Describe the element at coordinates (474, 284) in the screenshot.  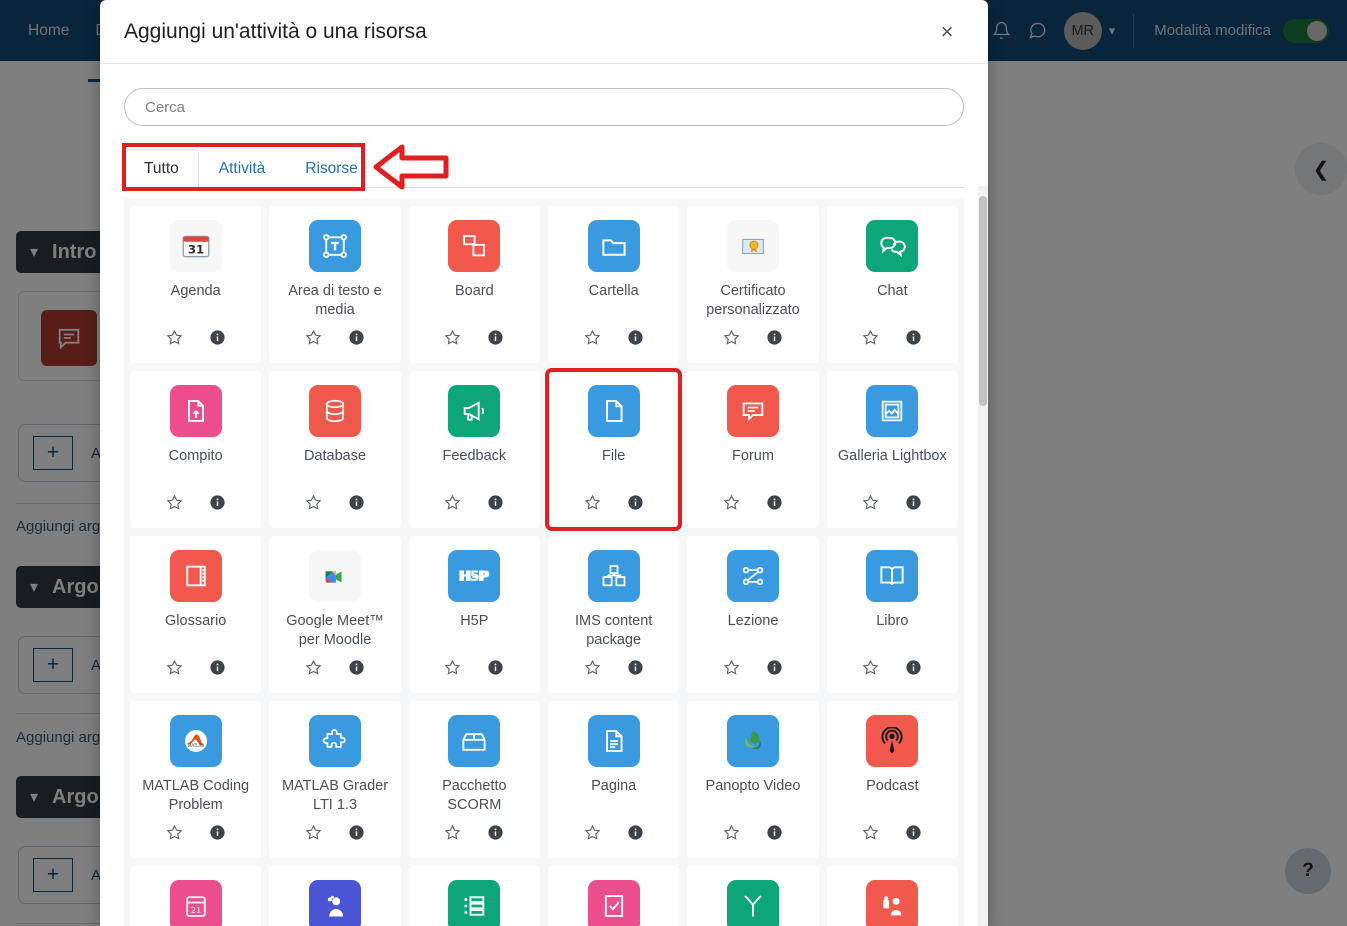
I see `activity-card-board: Board` at that location.